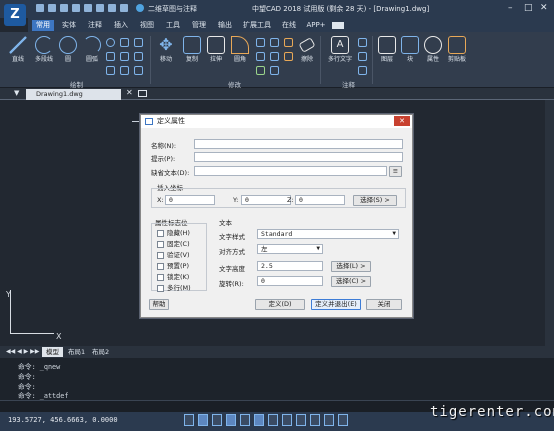  I want to click on snap-toggle-icon, so click(189, 420).